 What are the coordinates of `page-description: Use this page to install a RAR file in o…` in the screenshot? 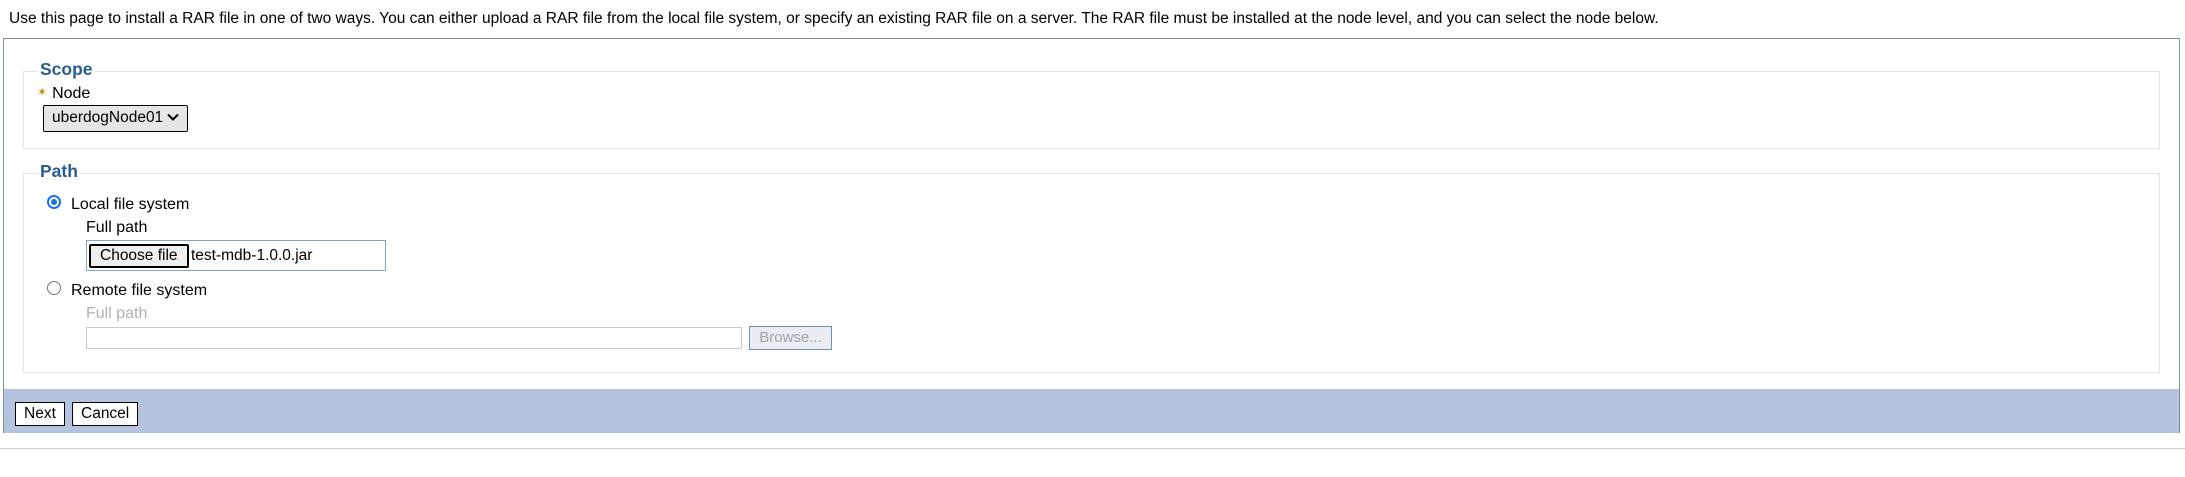 It's located at (834, 18).